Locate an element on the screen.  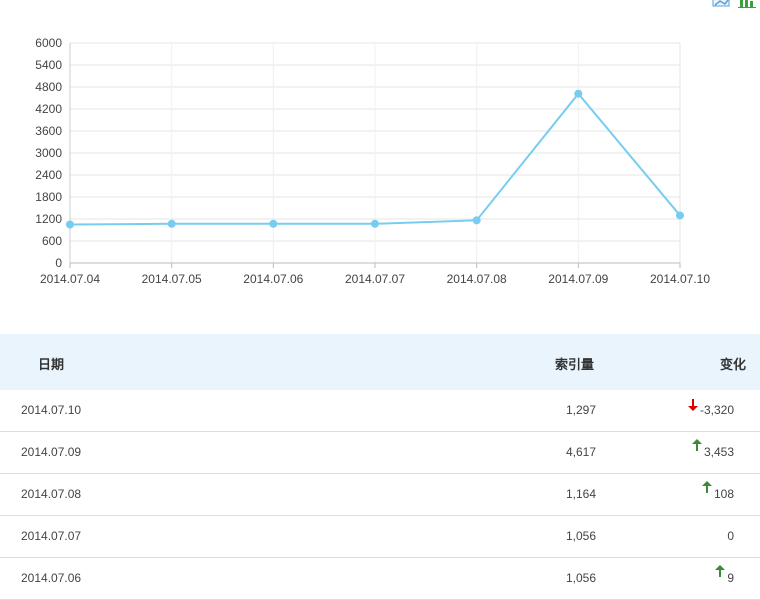
row-date: 2014.07.08 is located at coordinates (51, 494).